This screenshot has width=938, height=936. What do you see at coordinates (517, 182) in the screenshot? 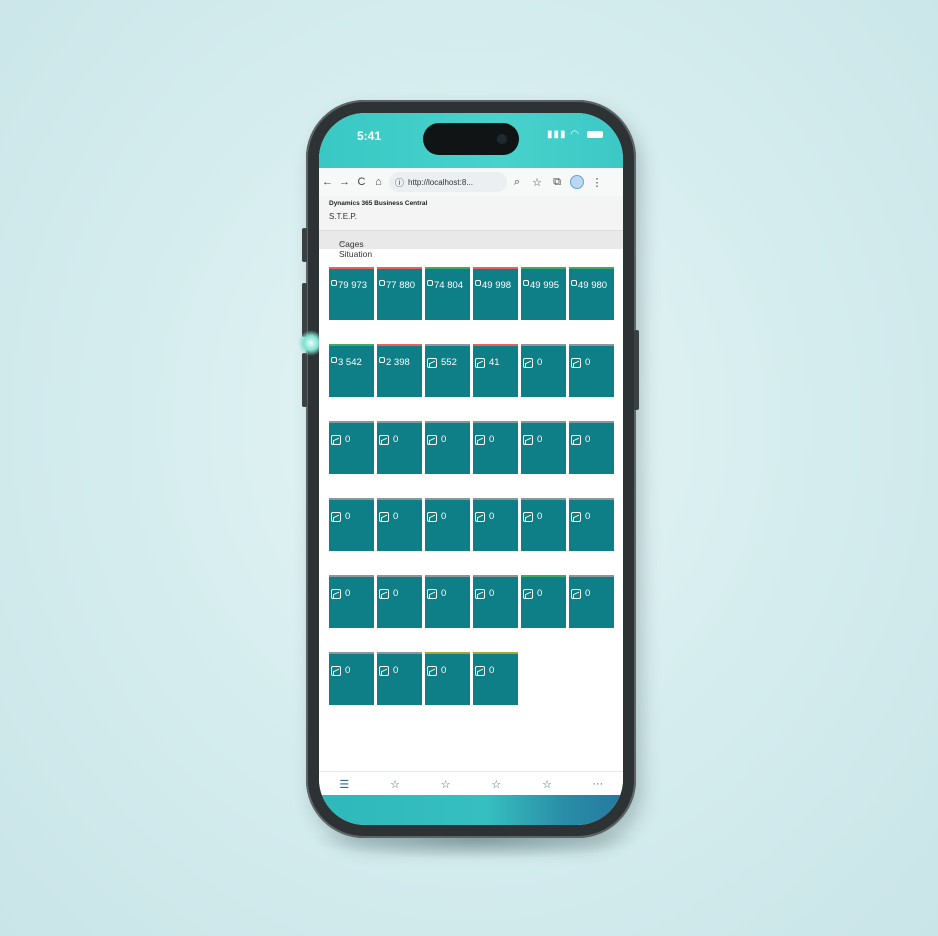
I see `zoom-icon: ⌕` at bounding box center [517, 182].